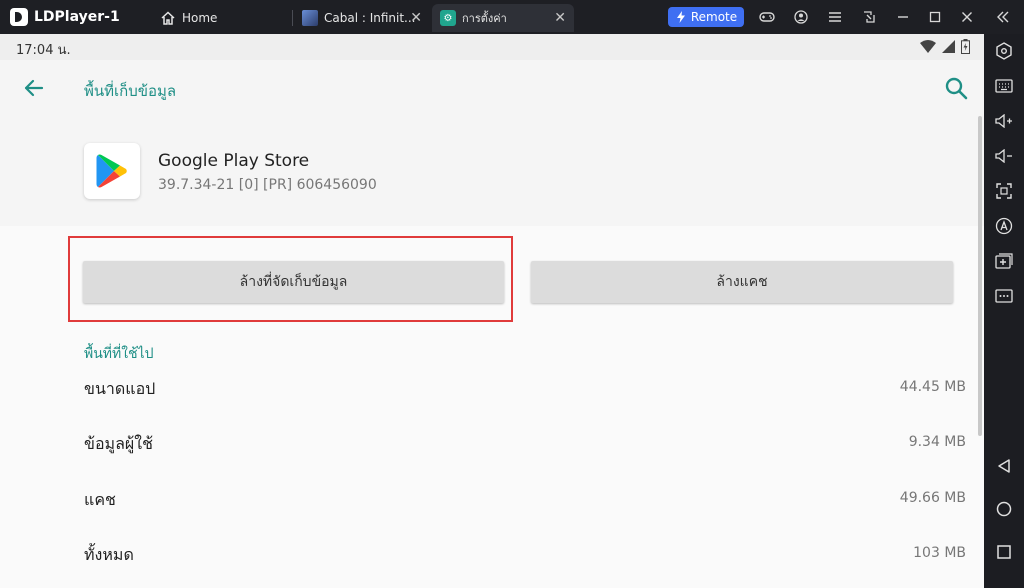  Describe the element at coordinates (937, 442) in the screenshot. I see `storage-row-value: 9.34 MB` at that location.